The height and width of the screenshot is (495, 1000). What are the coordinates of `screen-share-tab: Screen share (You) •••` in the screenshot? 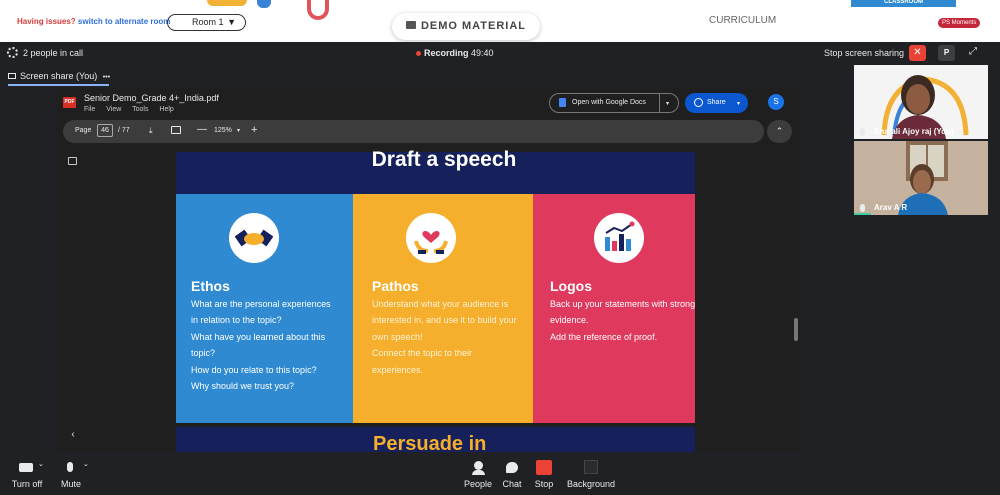 It's located at (59, 76).